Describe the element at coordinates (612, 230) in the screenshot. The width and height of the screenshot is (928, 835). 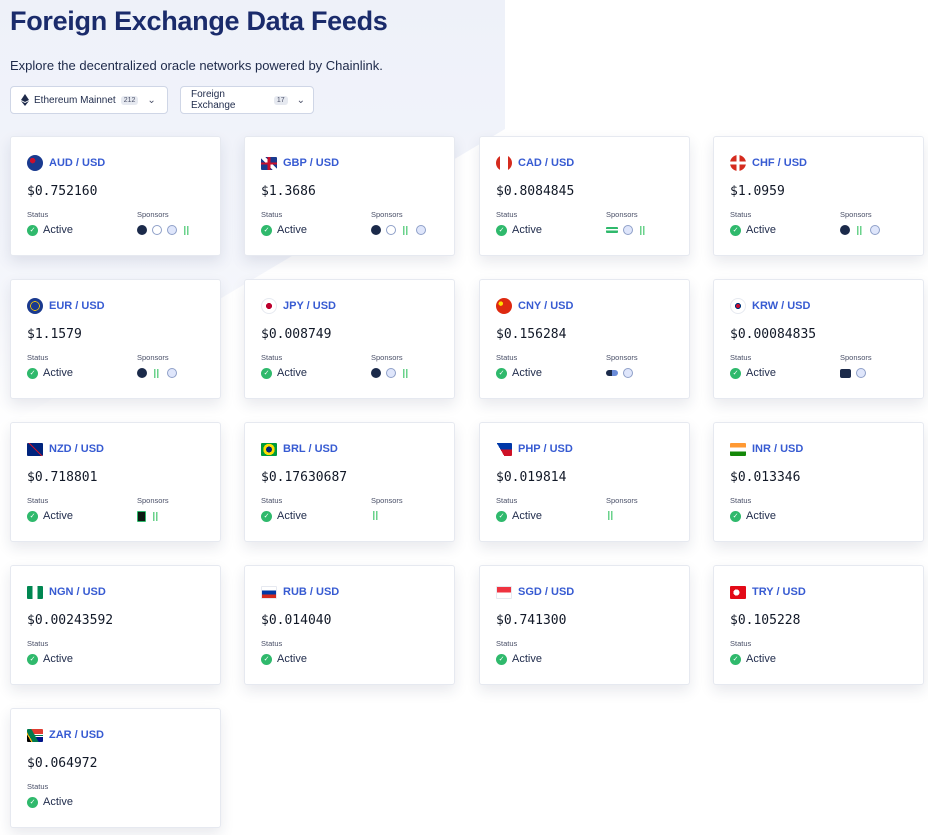
I see `sponsor-stripe-icon` at that location.